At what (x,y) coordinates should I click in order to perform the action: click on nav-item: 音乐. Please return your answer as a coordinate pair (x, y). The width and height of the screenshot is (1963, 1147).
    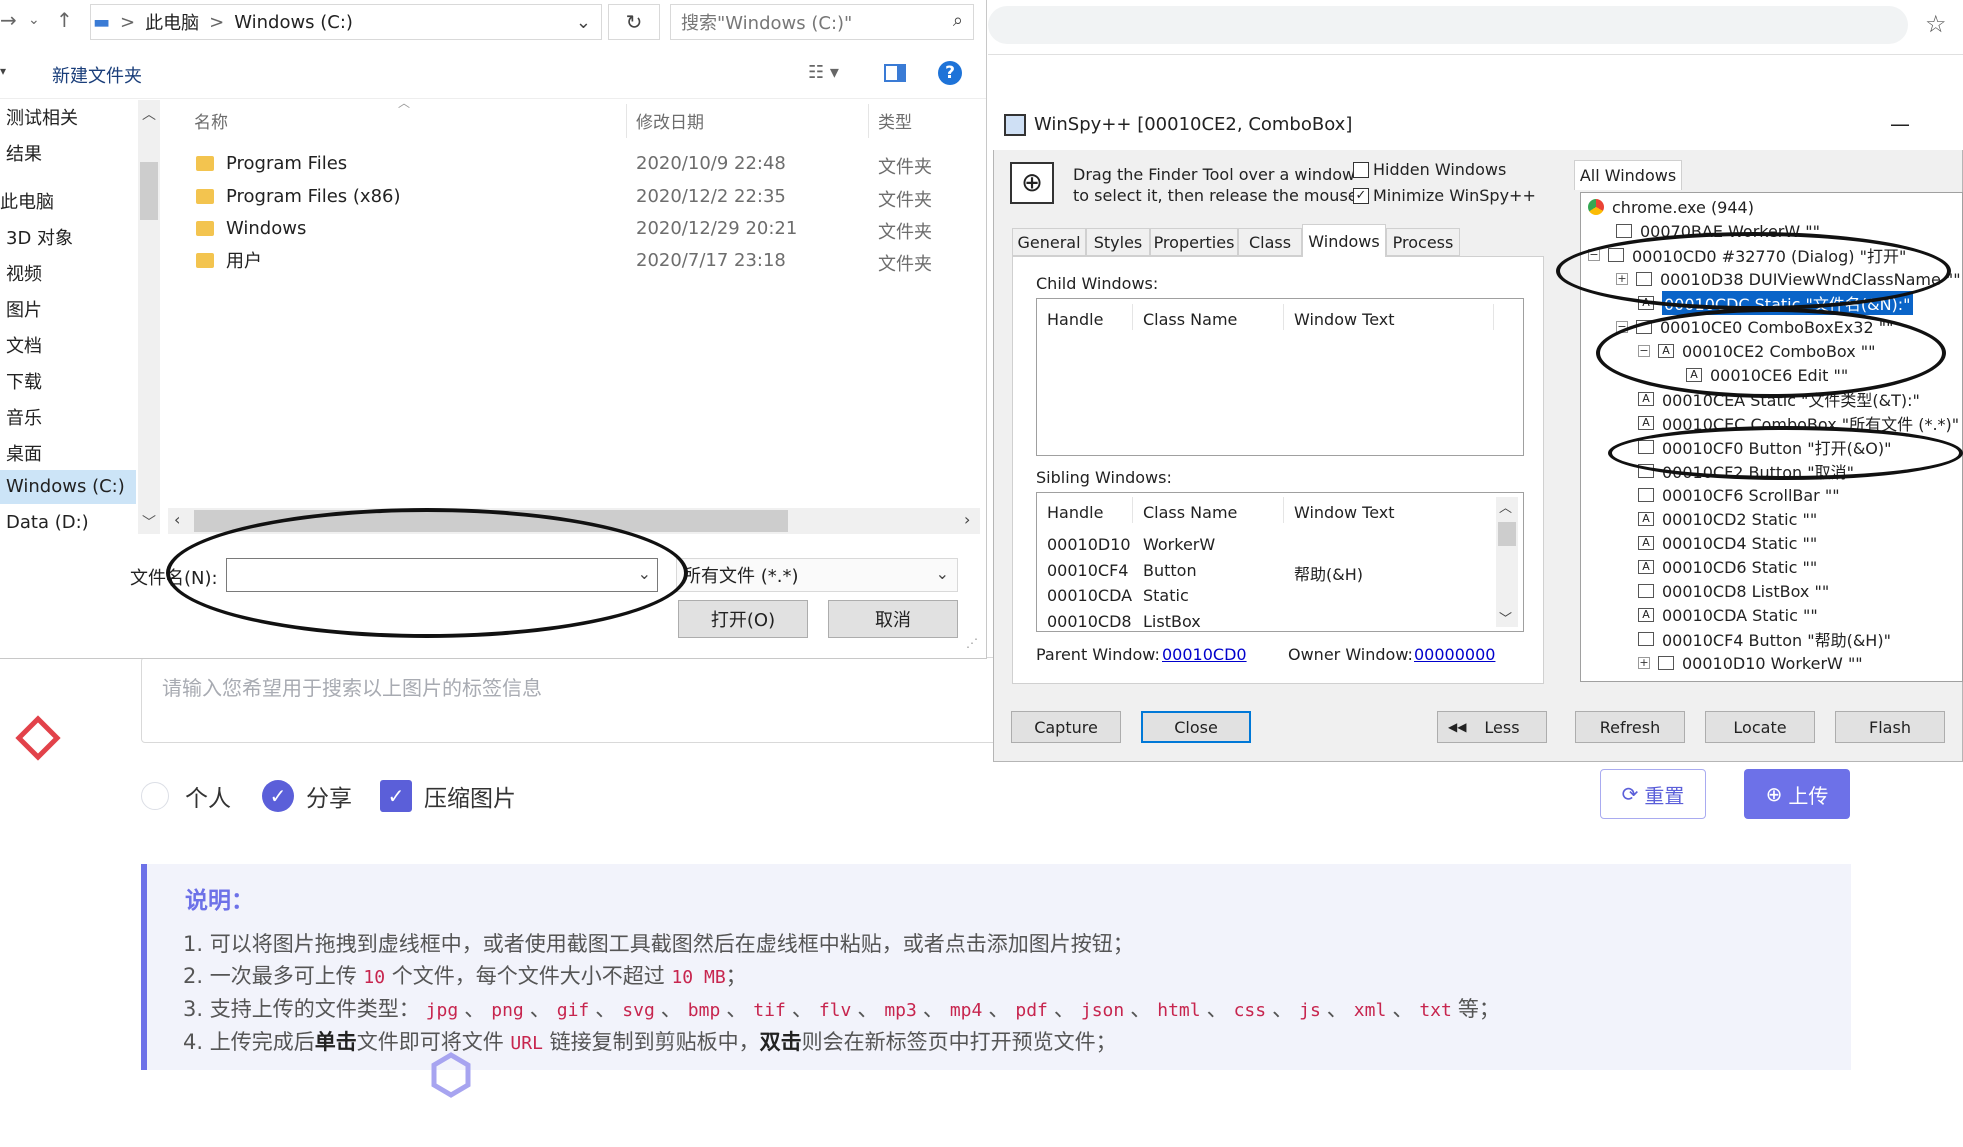
    Looking at the image, I should click on (24, 417).